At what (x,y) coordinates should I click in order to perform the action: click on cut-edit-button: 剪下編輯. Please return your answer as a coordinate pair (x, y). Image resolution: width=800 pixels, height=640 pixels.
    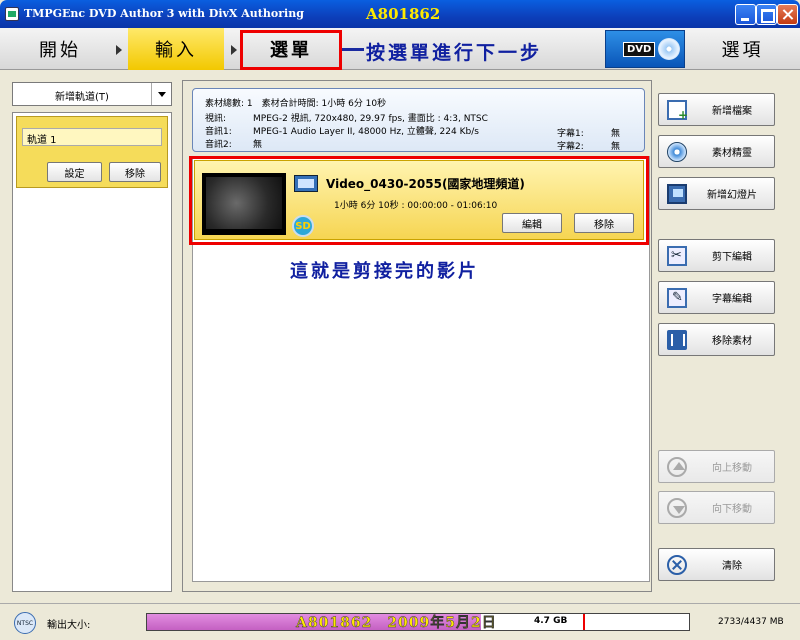
    Looking at the image, I should click on (716, 255).